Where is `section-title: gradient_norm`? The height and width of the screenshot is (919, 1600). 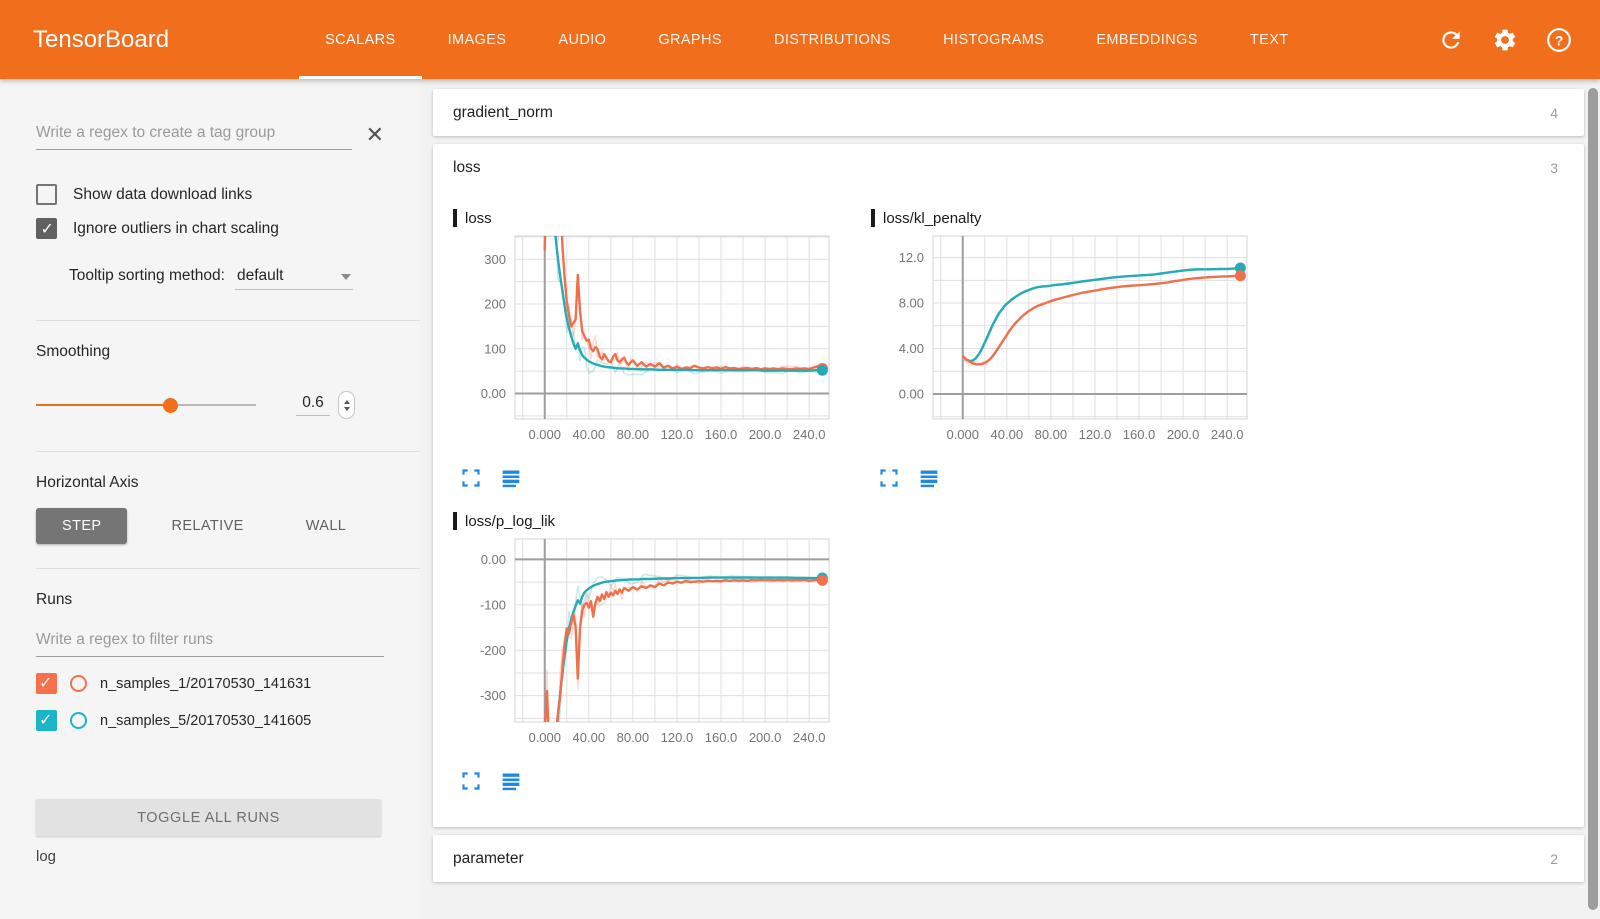 section-title: gradient_norm is located at coordinates (503, 112).